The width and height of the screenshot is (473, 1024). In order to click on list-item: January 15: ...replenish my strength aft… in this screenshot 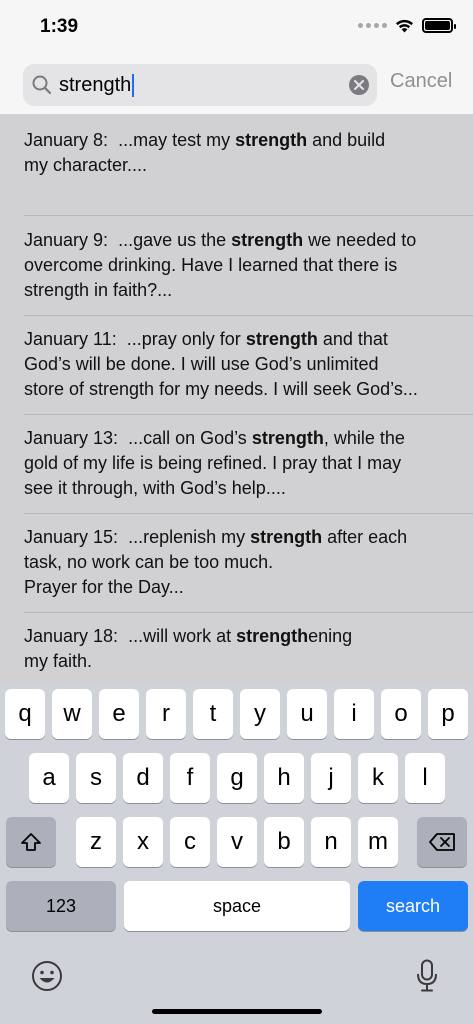, I will do `click(236, 562)`.